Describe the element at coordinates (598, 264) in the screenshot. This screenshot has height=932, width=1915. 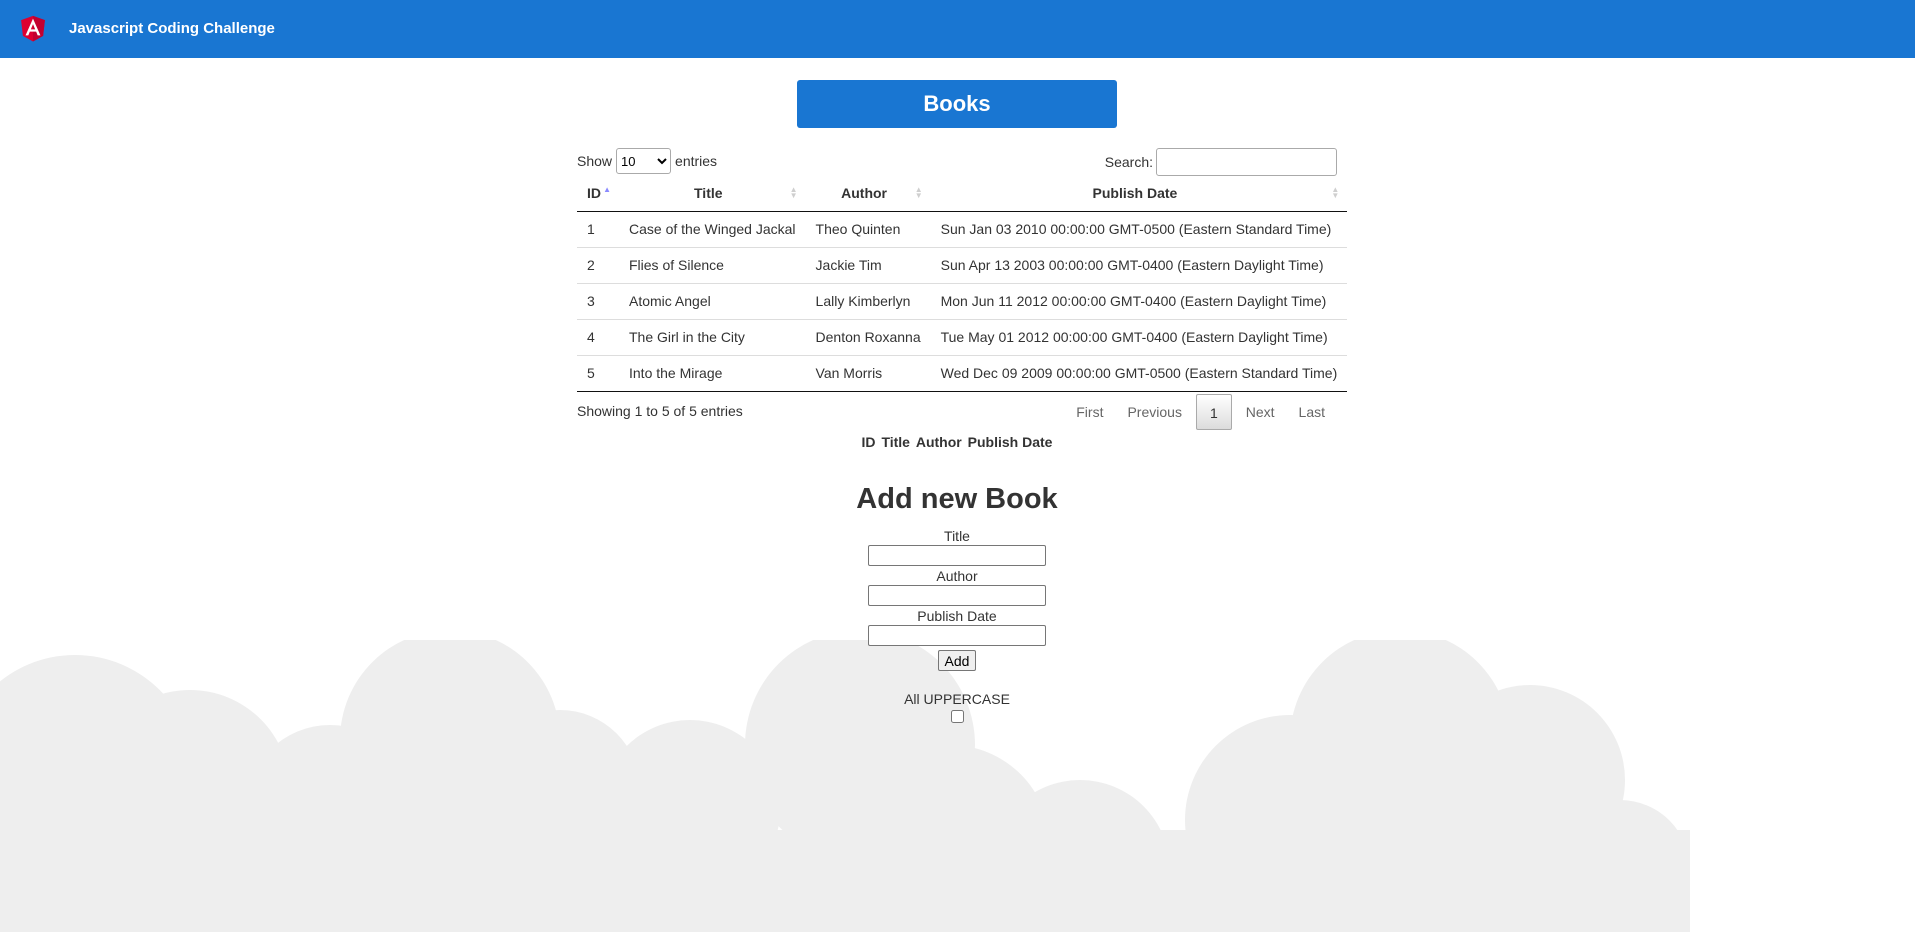
I see `cell-id: 2` at that location.